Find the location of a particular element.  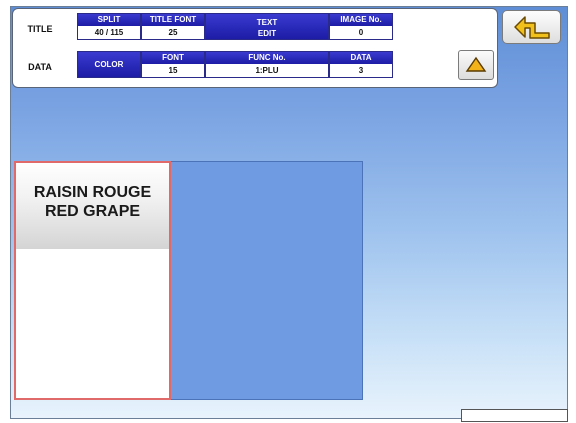

data-label: DATA is located at coordinates (361, 58).